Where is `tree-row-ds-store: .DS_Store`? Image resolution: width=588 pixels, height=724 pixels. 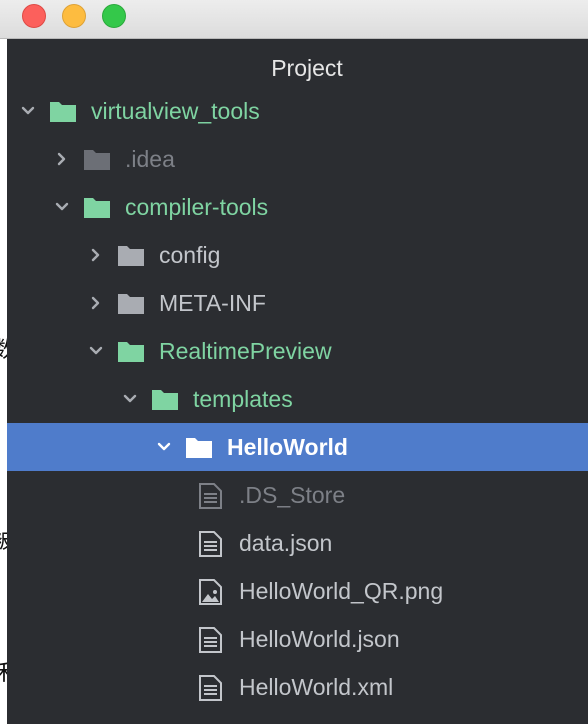
tree-row-ds-store: .DS_Store is located at coordinates (297, 495).